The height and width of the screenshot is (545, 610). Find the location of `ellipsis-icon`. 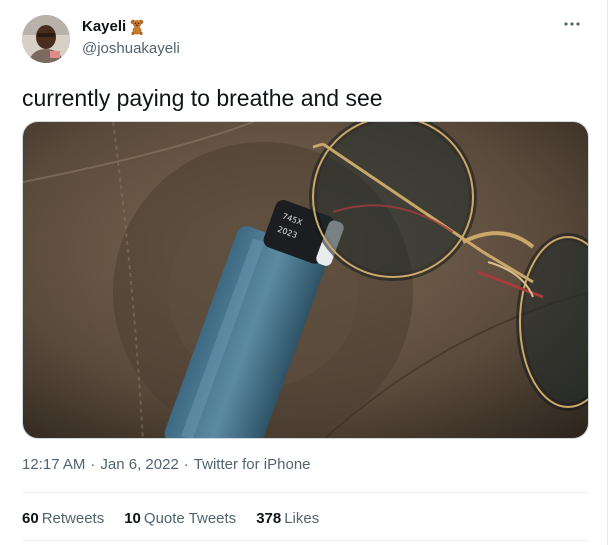

ellipsis-icon is located at coordinates (572, 23).